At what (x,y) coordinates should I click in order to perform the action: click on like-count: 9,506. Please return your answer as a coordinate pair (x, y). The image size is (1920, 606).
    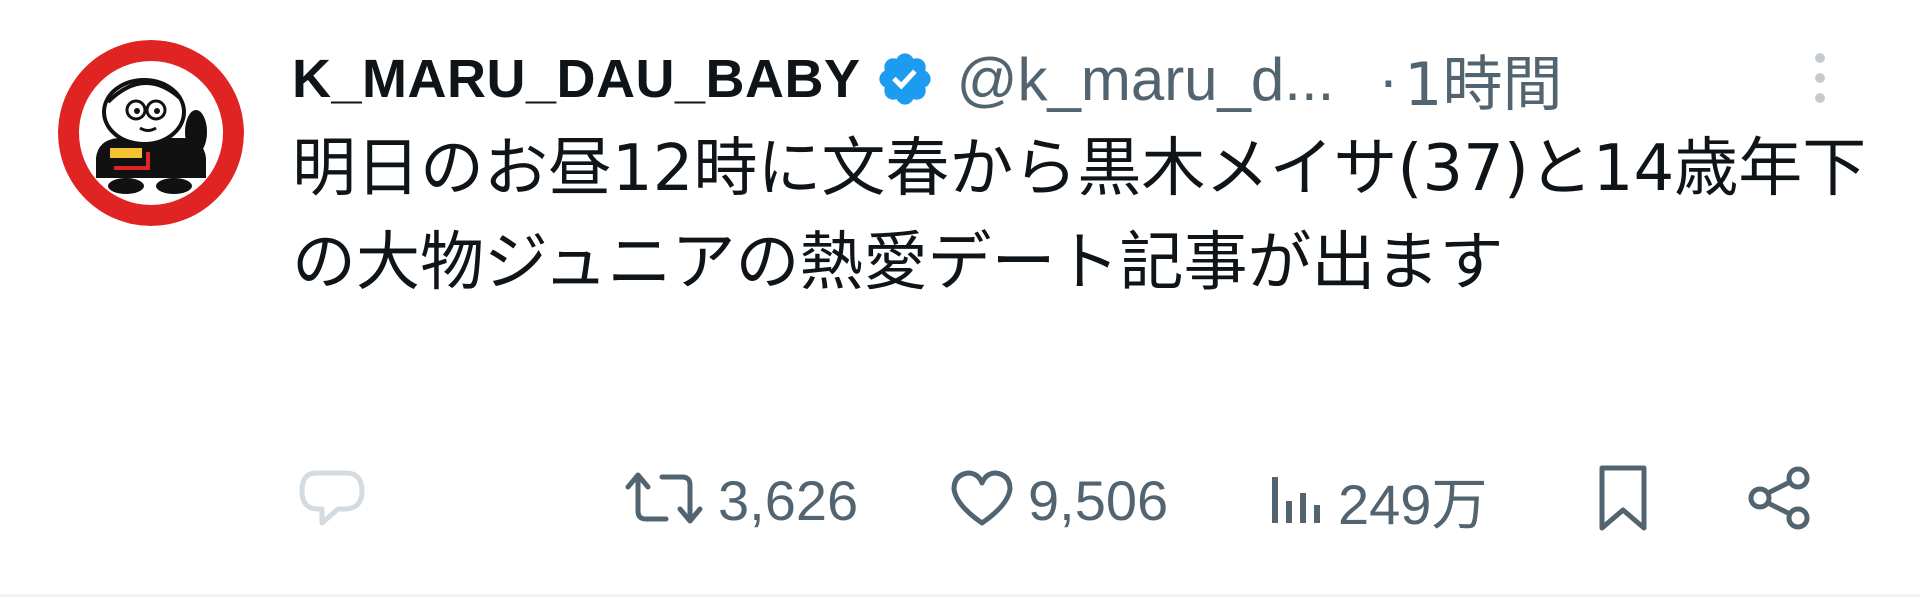
    Looking at the image, I should click on (1098, 500).